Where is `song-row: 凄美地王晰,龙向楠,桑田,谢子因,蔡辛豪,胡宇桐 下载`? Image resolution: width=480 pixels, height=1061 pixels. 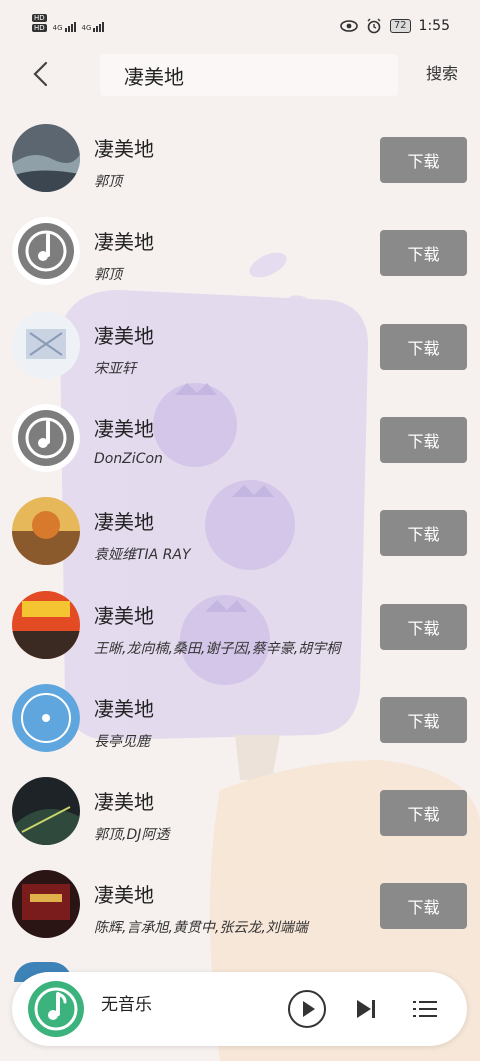
song-row: 凄美地王晰,龙向楠,桑田,谢子因,蔡辛豪,胡宇桐 下载 is located at coordinates (240, 627).